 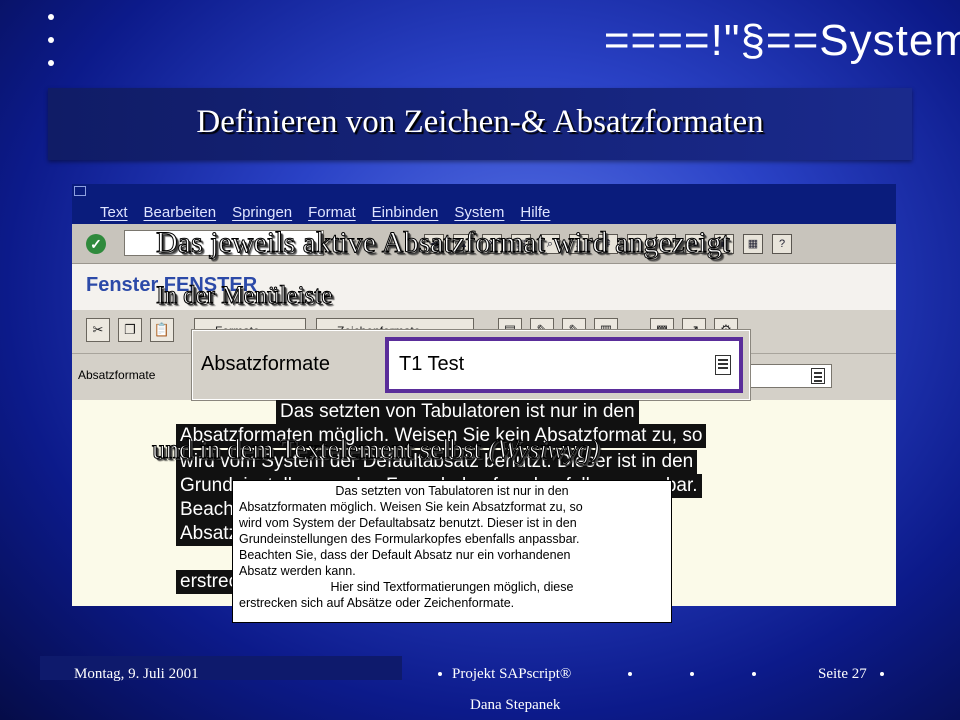 What do you see at coordinates (781, 40) in the screenshot?
I see `logo-text: ====!"§==System` at bounding box center [781, 40].